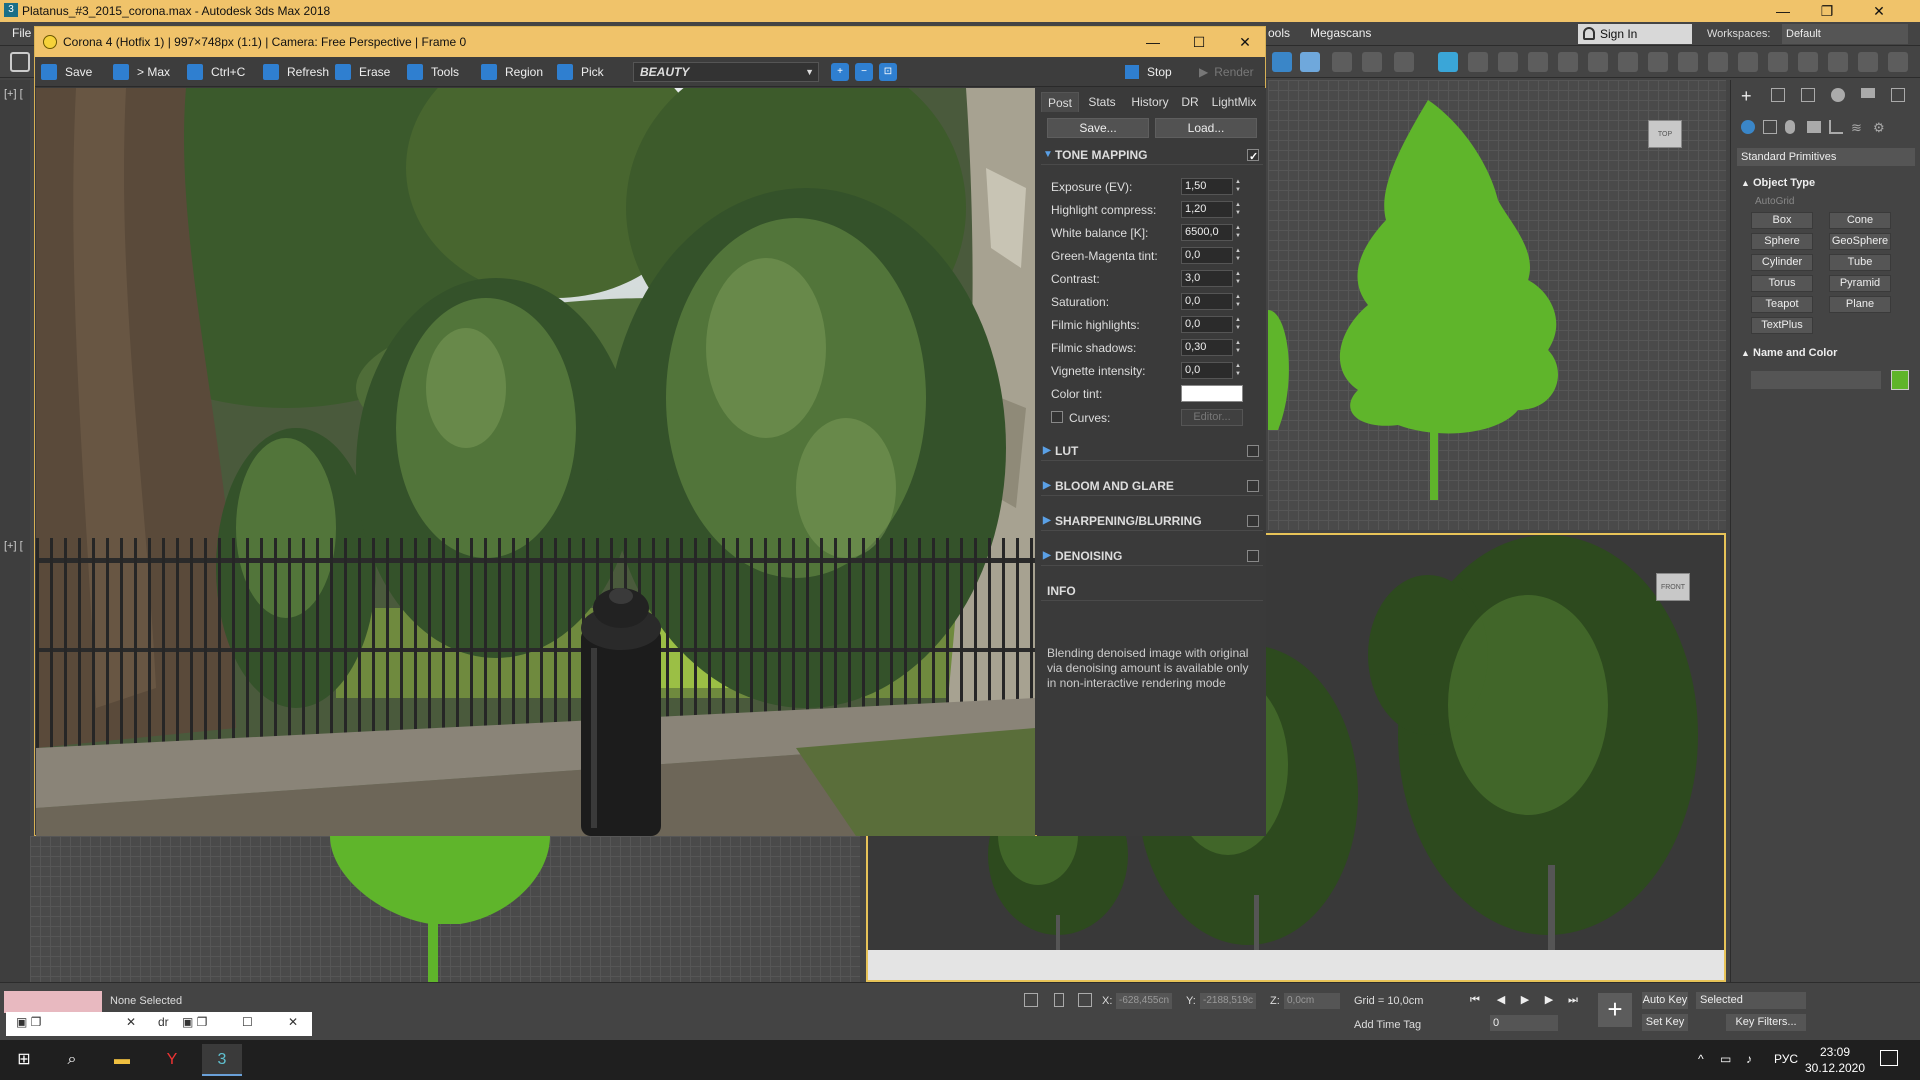 The image size is (1920, 1080). Describe the element at coordinates (1615, 1010) in the screenshot. I see `set-key-plus-icon: +` at that location.